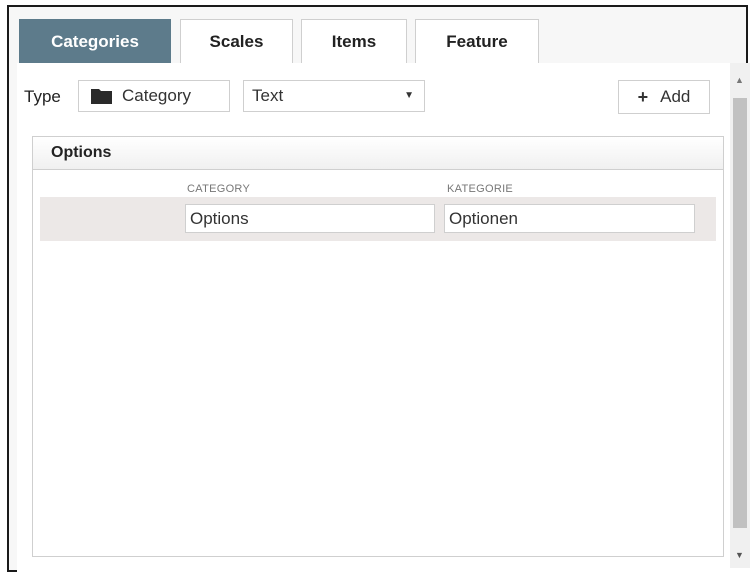  I want to click on add-button: + Add, so click(664, 97).